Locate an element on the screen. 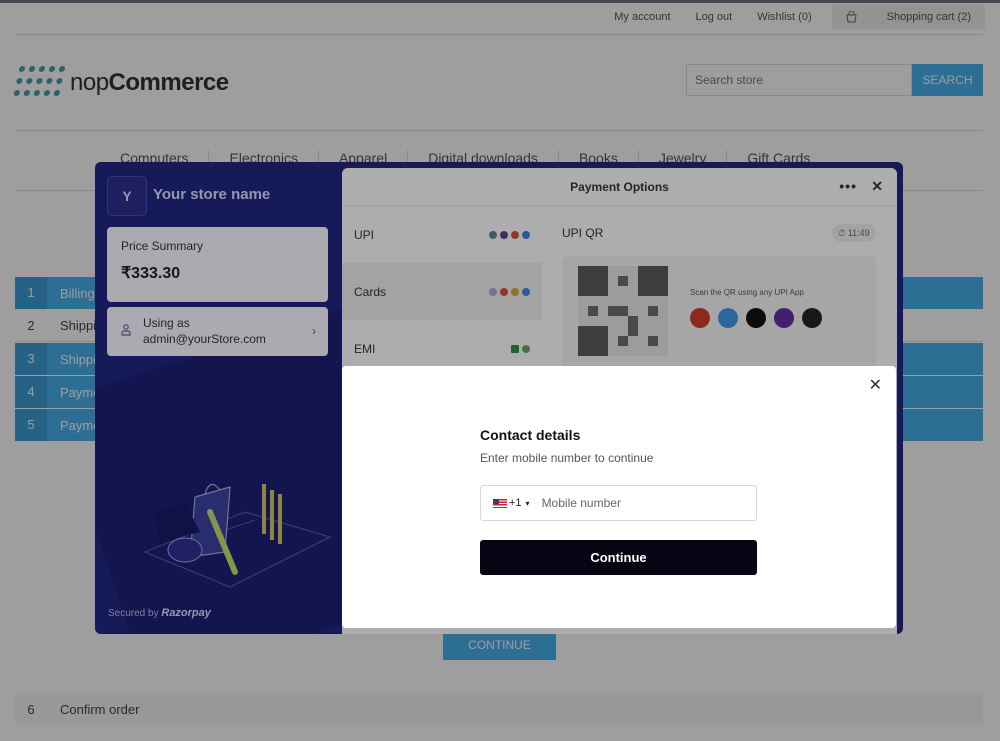 The image size is (1000, 741). continue-button: Continue is located at coordinates (618, 557).